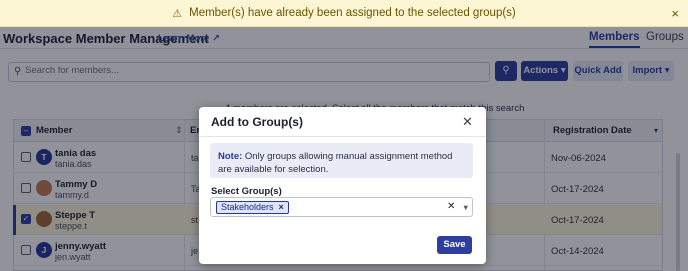 The width and height of the screenshot is (688, 271). What do you see at coordinates (451, 206) in the screenshot?
I see `clear-selection-icon: ✕` at bounding box center [451, 206].